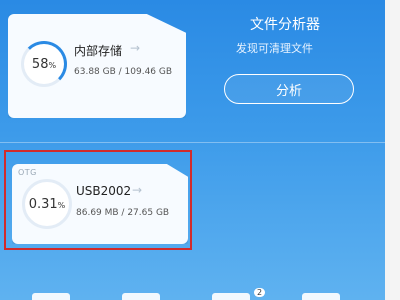  What do you see at coordinates (274, 48) in the screenshot?
I see `analyzer-subtitle: 发现可清理文件` at bounding box center [274, 48].